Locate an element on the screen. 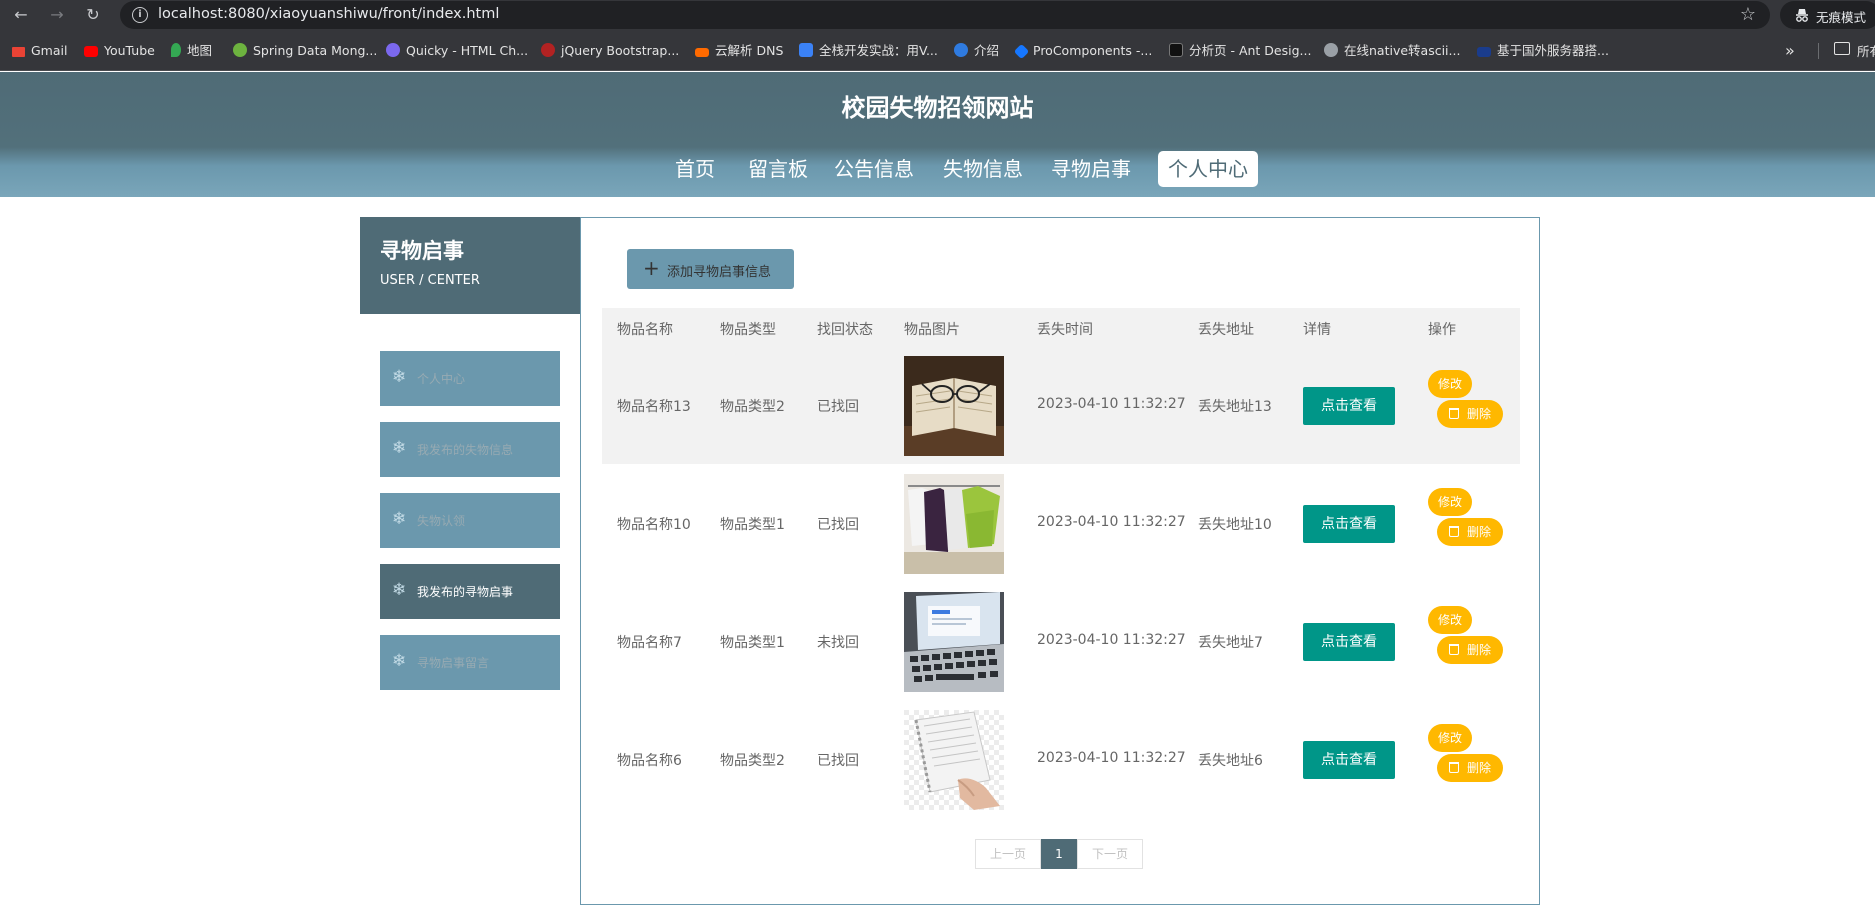 This screenshot has height=918, width=1875. sidebar-item-label: 个人中心 is located at coordinates (441, 379).